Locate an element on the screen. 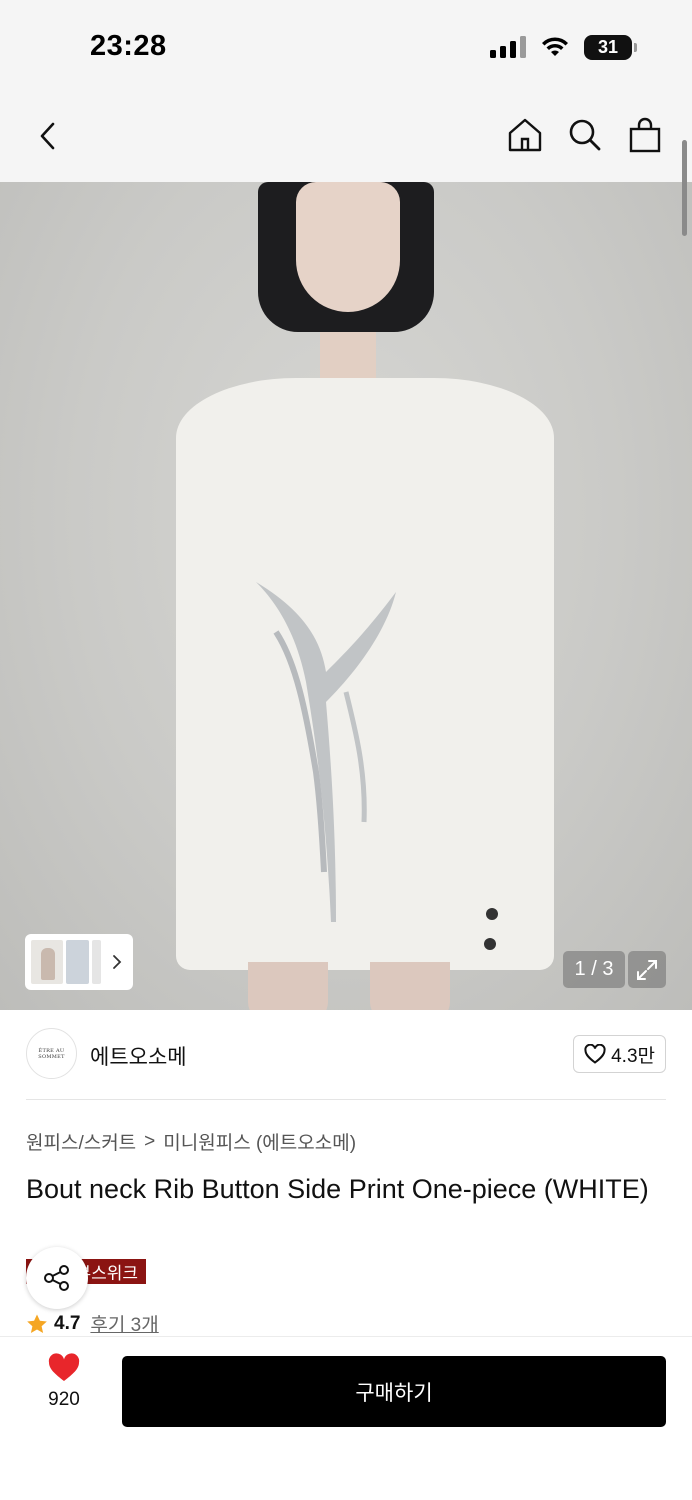 The width and height of the screenshot is (692, 1500). share-icon is located at coordinates (56, 1278).